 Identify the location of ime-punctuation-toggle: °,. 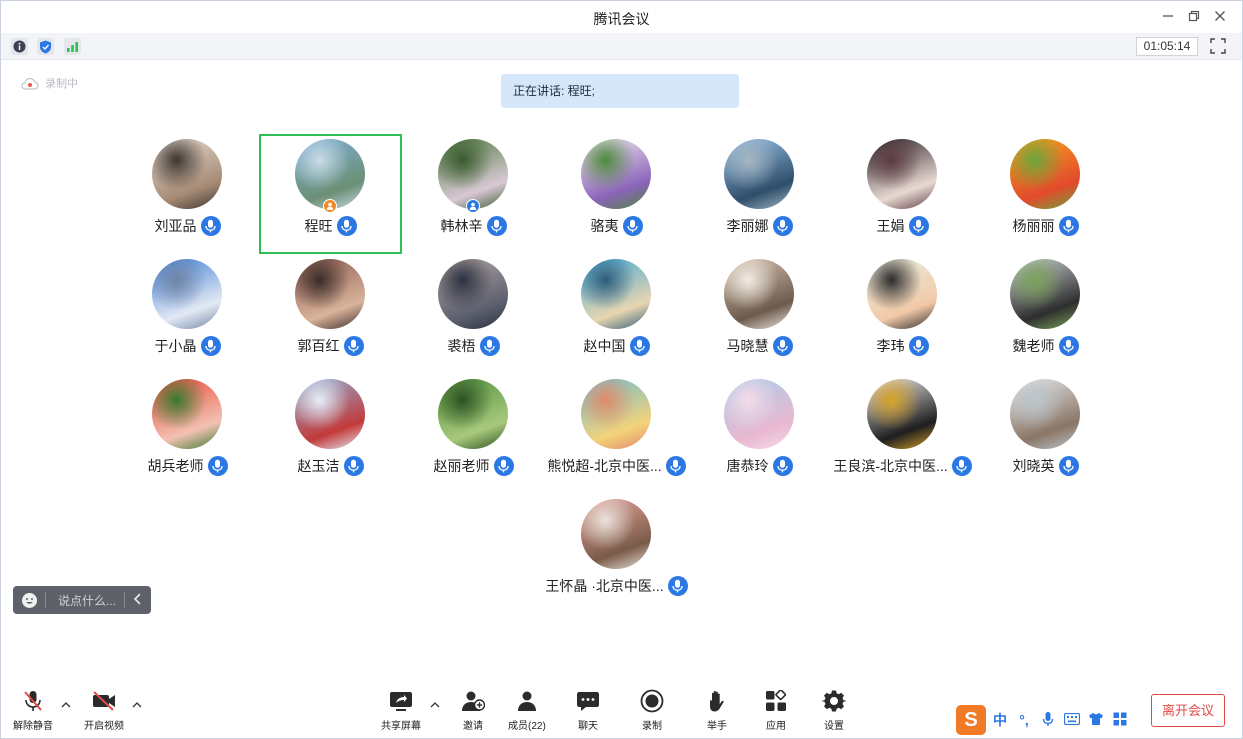
(1024, 720).